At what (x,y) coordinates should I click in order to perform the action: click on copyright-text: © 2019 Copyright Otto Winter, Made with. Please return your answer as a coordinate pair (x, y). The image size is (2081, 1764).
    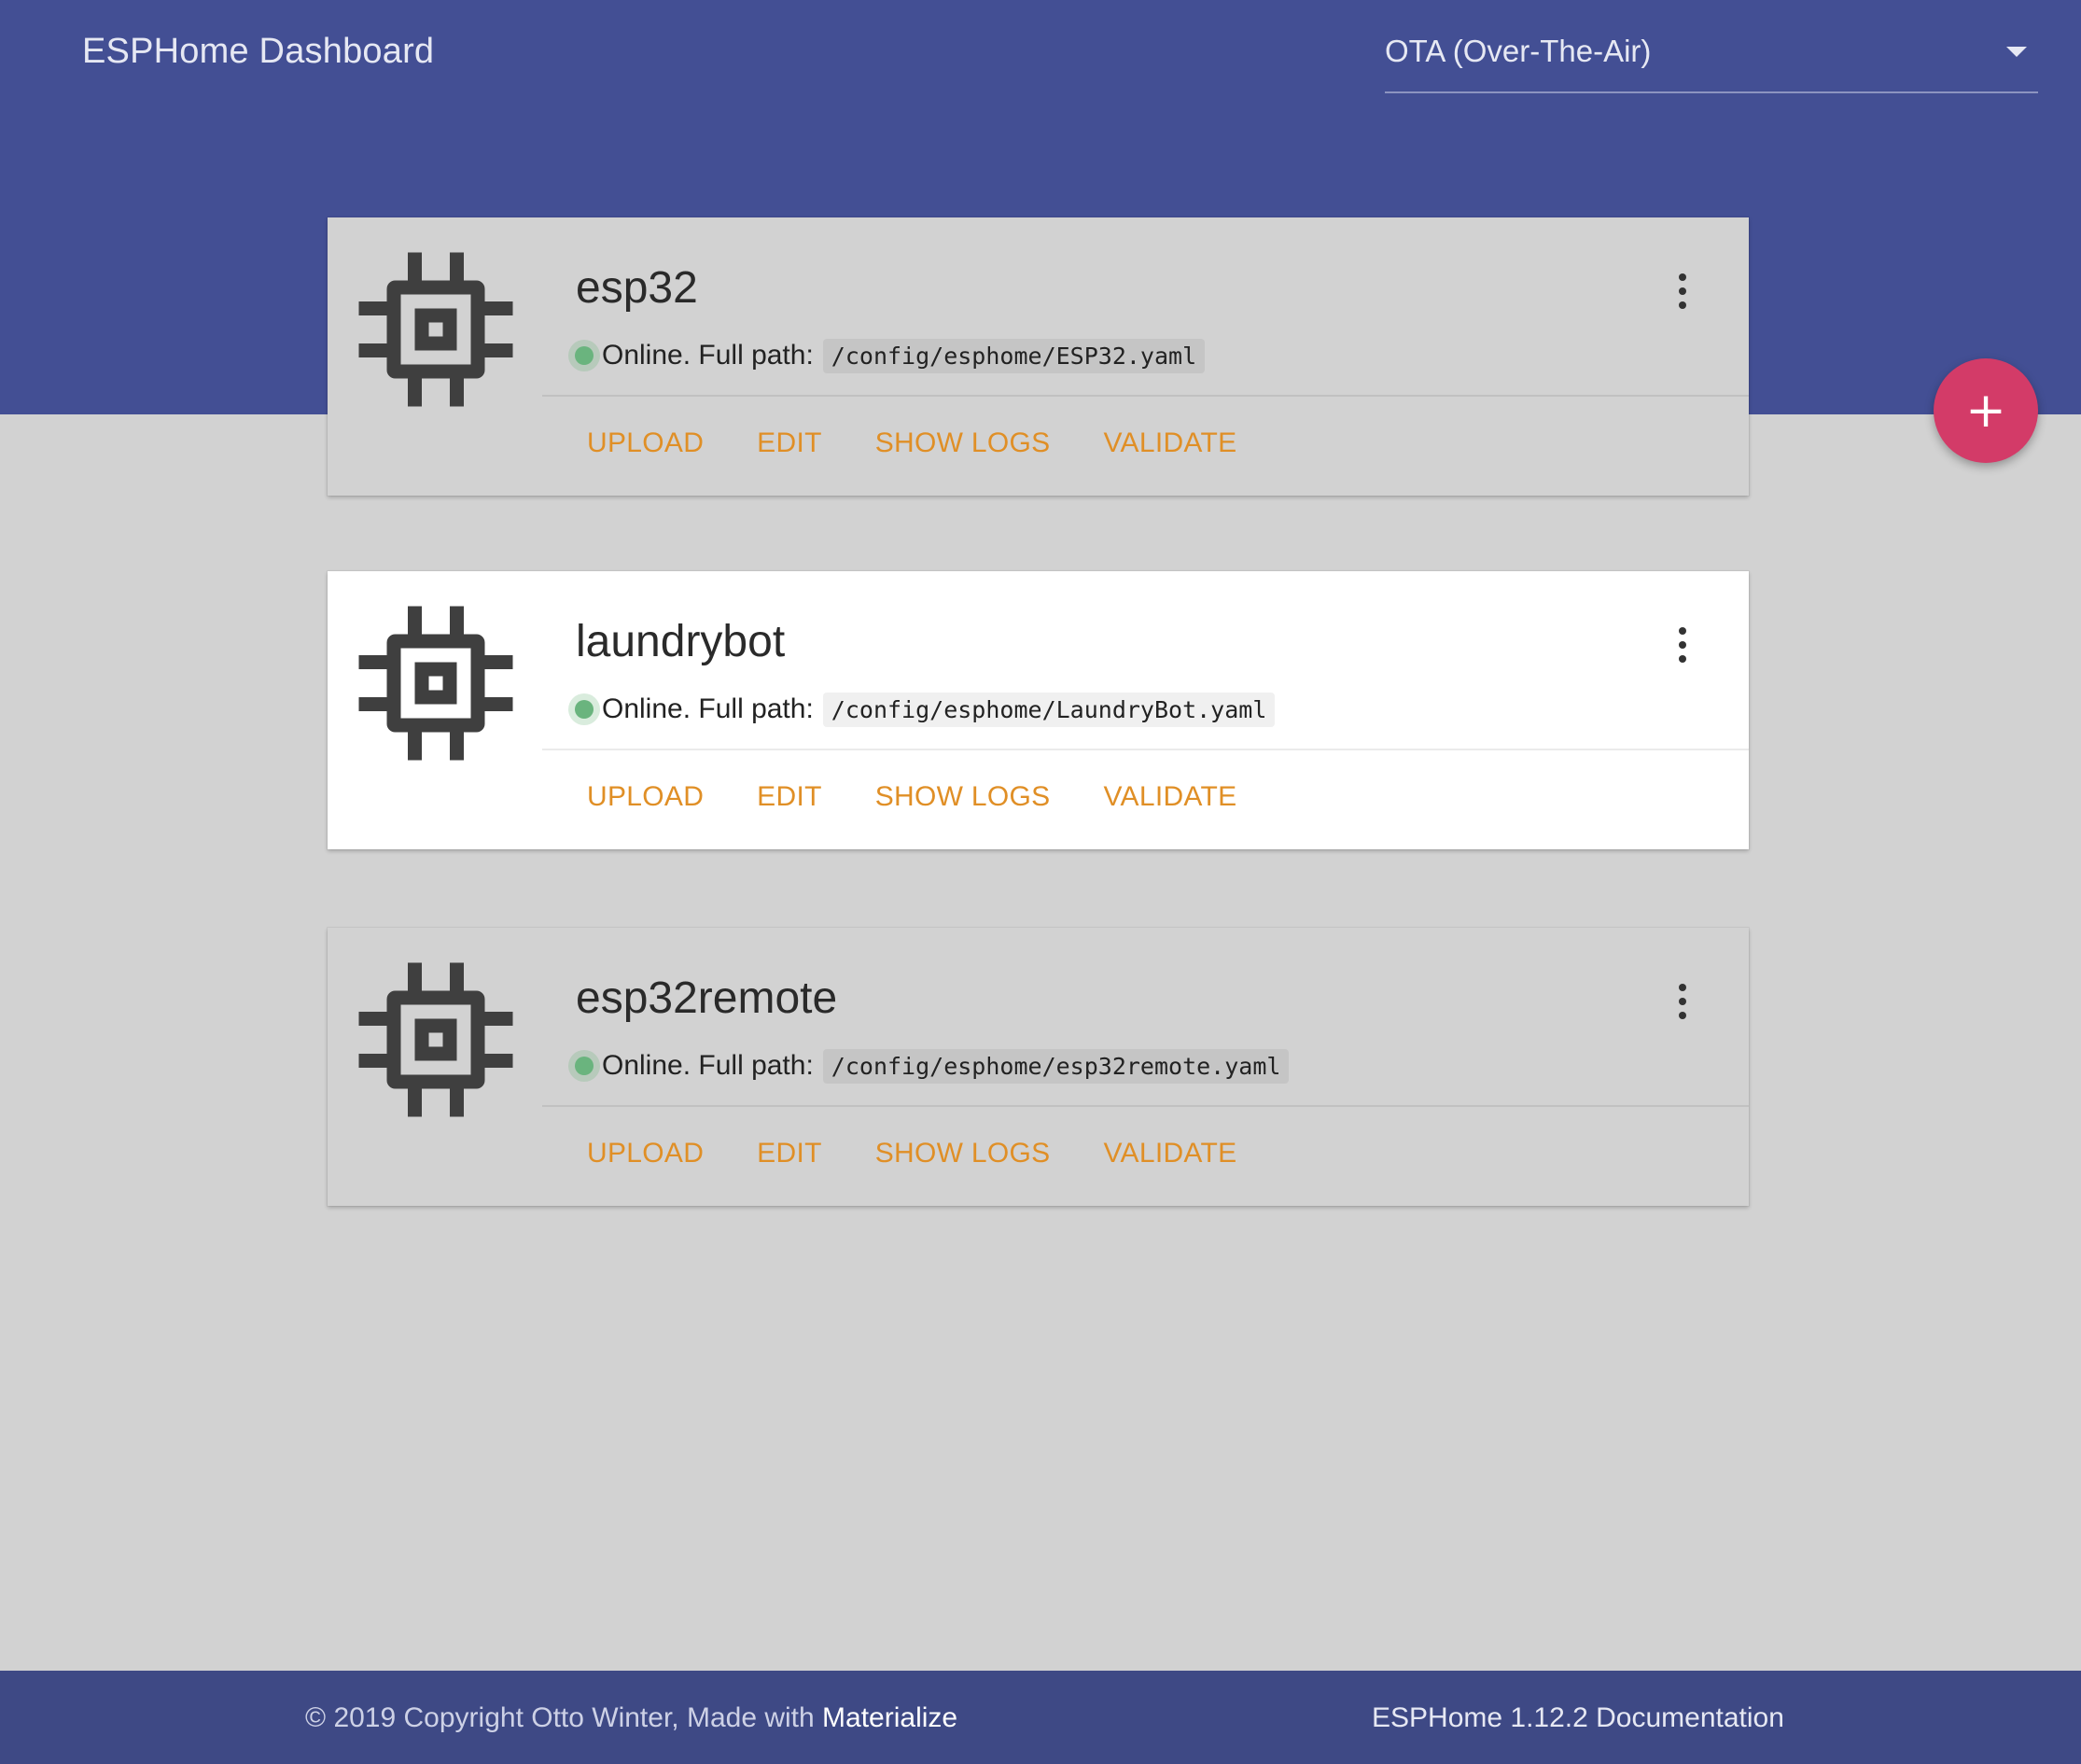
    Looking at the image, I should click on (560, 1717).